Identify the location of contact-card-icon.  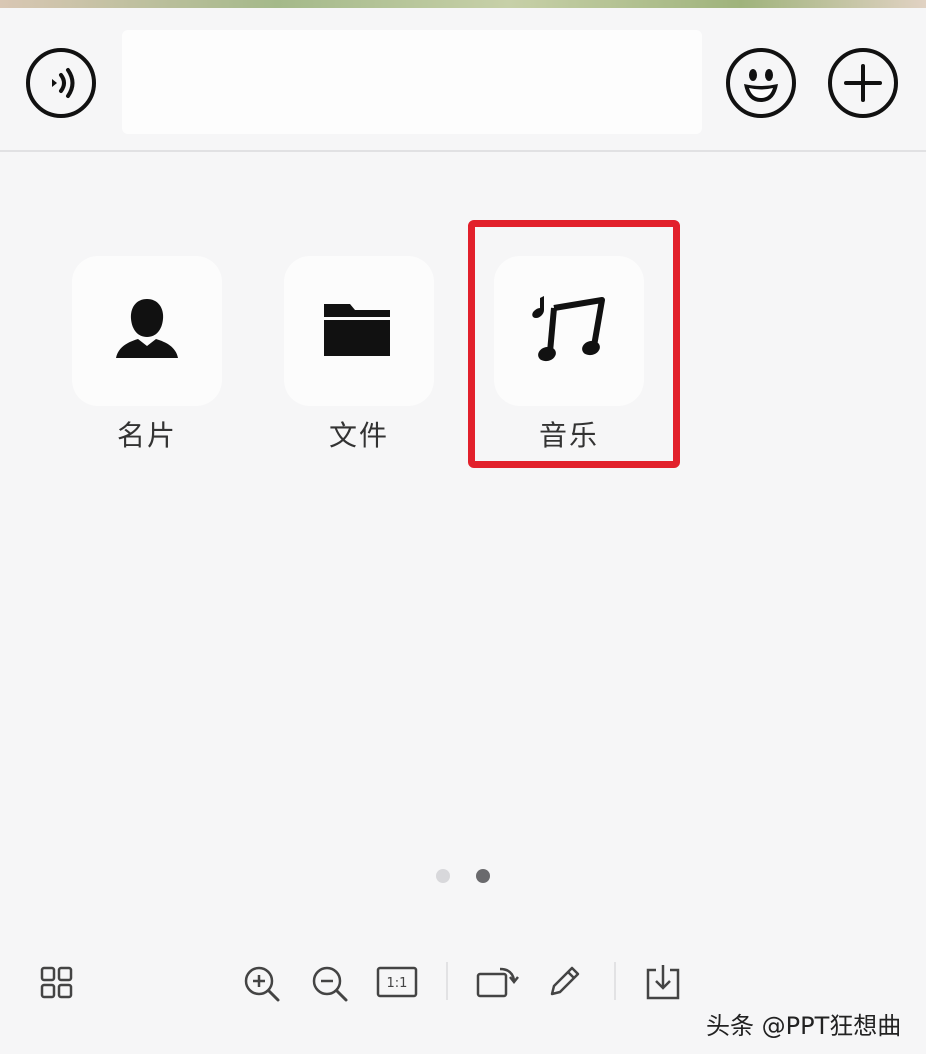
(147, 328).